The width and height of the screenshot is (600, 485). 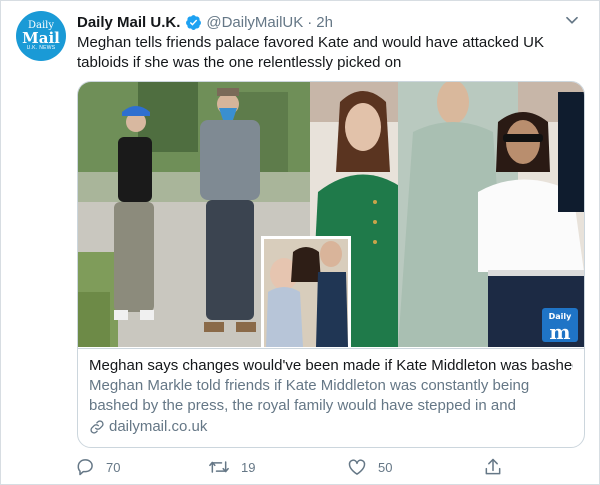 What do you see at coordinates (331, 427) in the screenshot?
I see `card-domain: dailymail.co.uk` at bounding box center [331, 427].